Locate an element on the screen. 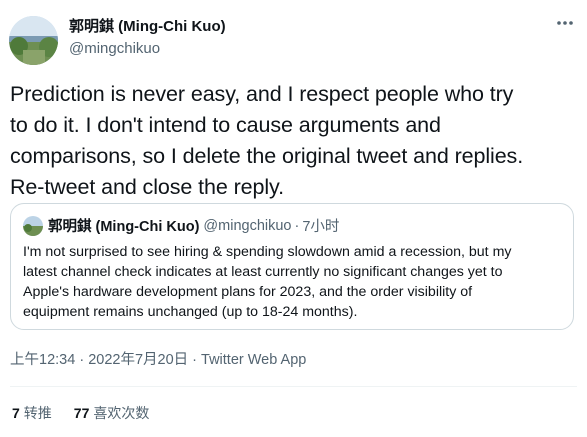 Image resolution: width=587 pixels, height=437 pixels. likes-label: 喜欢次数 is located at coordinates (121, 413).